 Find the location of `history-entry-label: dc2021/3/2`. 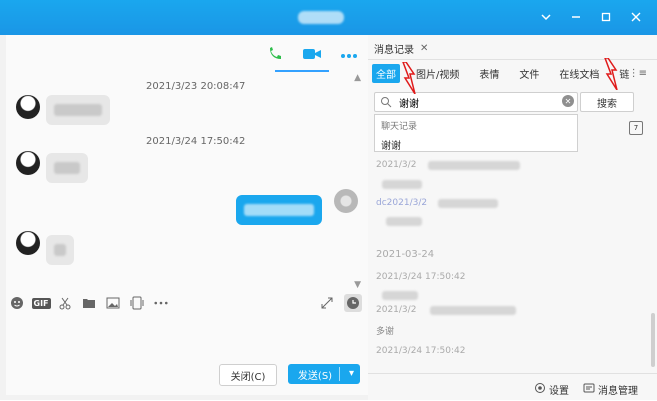

history-entry-label: dc2021/3/2 is located at coordinates (402, 203).